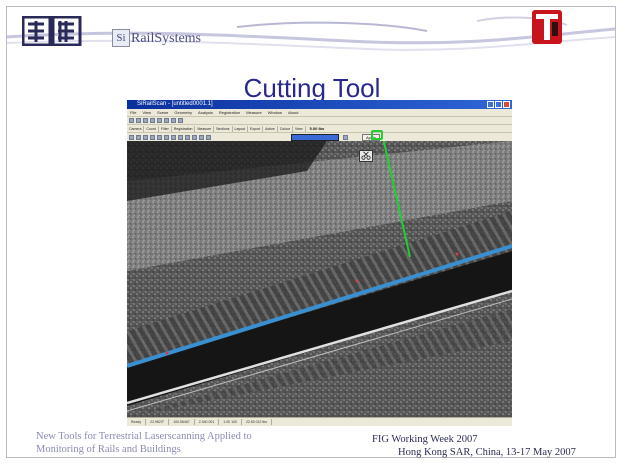 This screenshot has width=624, height=463. Describe the element at coordinates (182, 422) in the screenshot. I see `status-cell: 100.56467` at that location.